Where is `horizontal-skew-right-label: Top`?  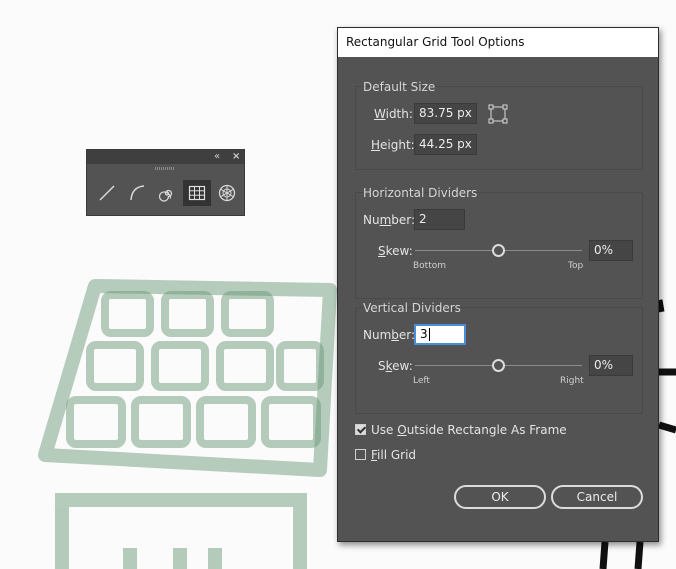
horizontal-skew-right-label: Top is located at coordinates (576, 266).